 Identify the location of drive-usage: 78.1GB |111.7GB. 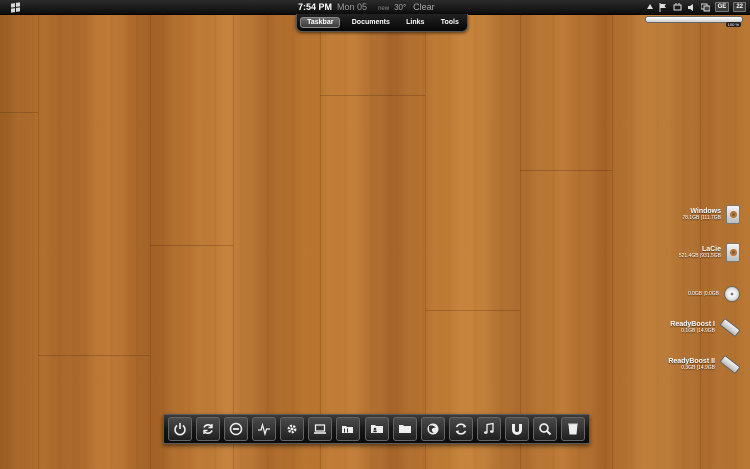
(701, 218).